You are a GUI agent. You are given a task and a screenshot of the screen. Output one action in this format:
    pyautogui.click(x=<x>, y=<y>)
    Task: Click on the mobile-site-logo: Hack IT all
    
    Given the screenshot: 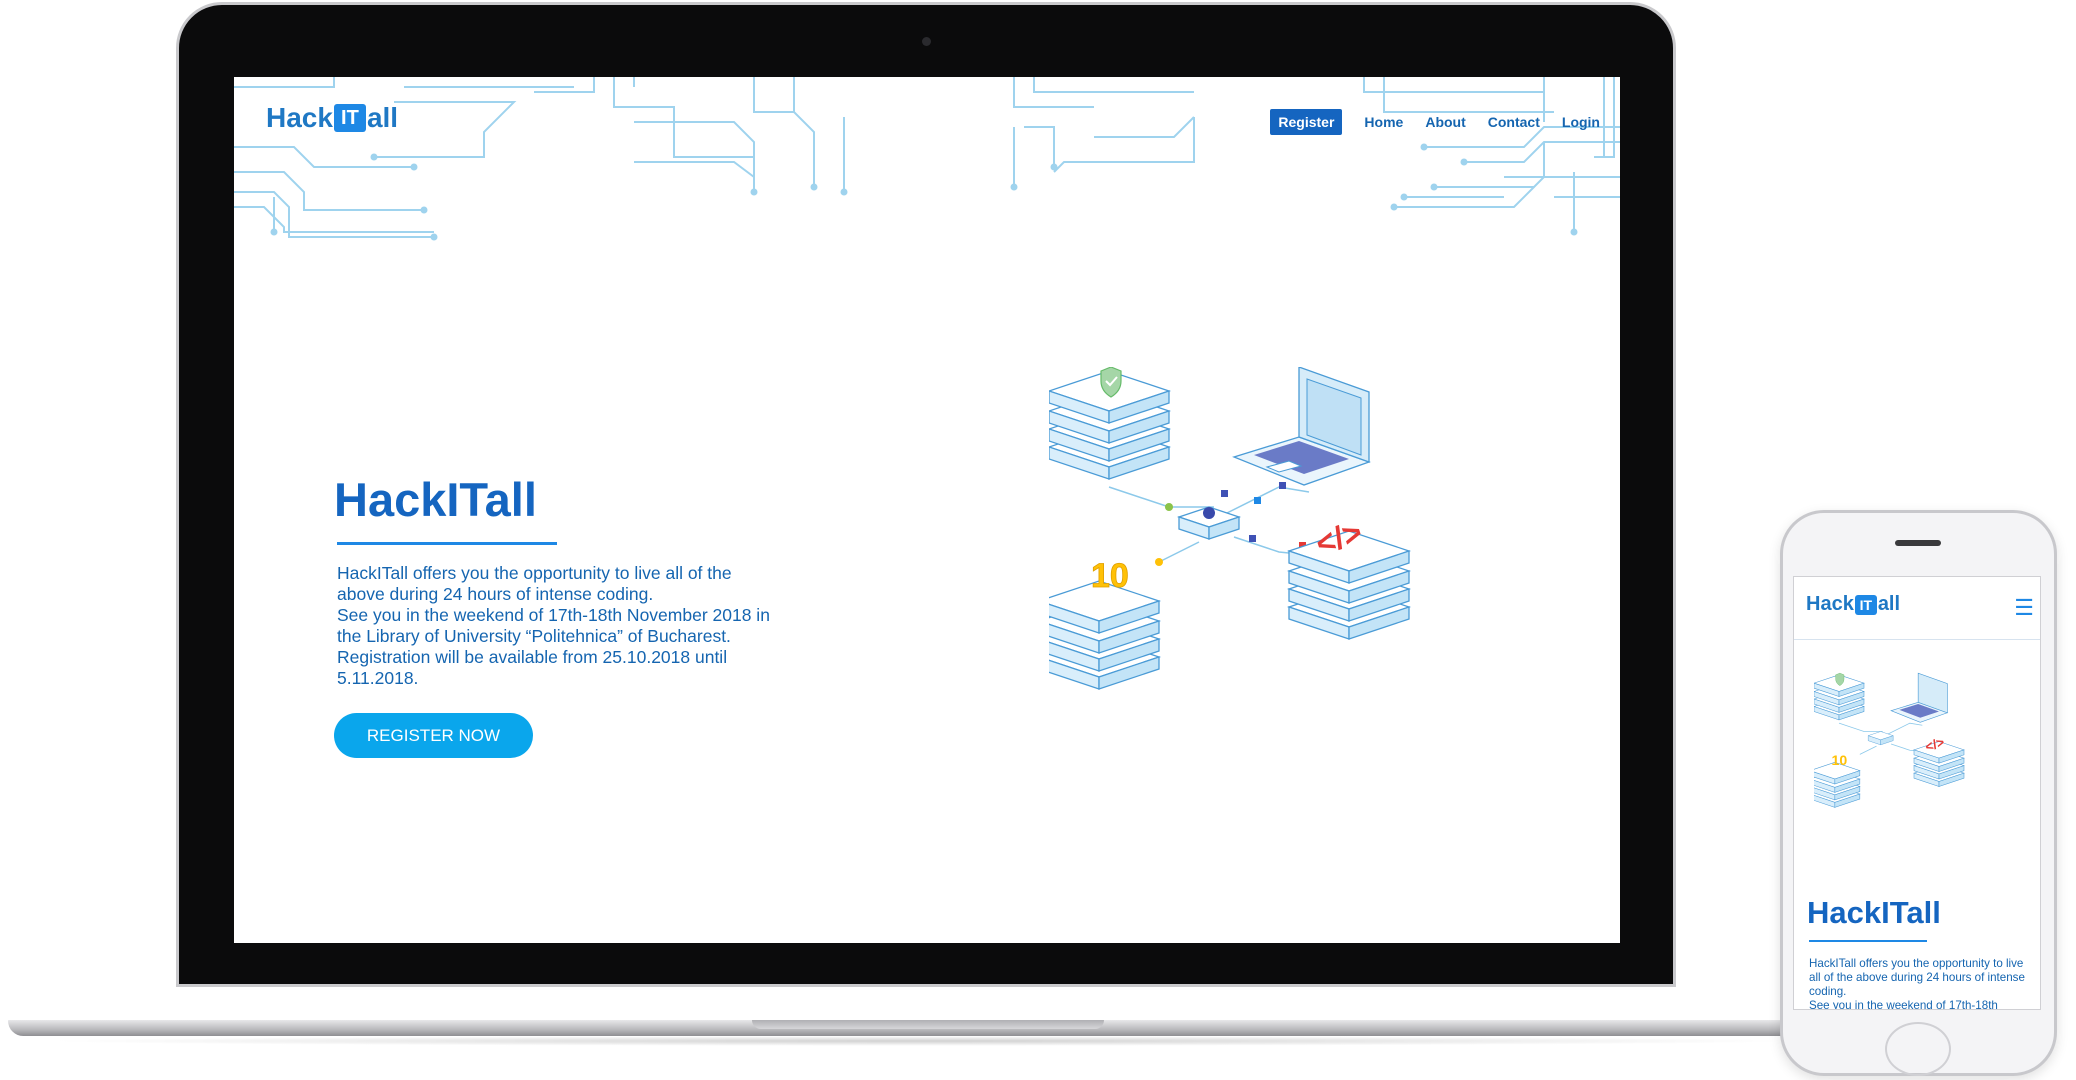 What is the action you would take?
    pyautogui.click(x=1853, y=604)
    